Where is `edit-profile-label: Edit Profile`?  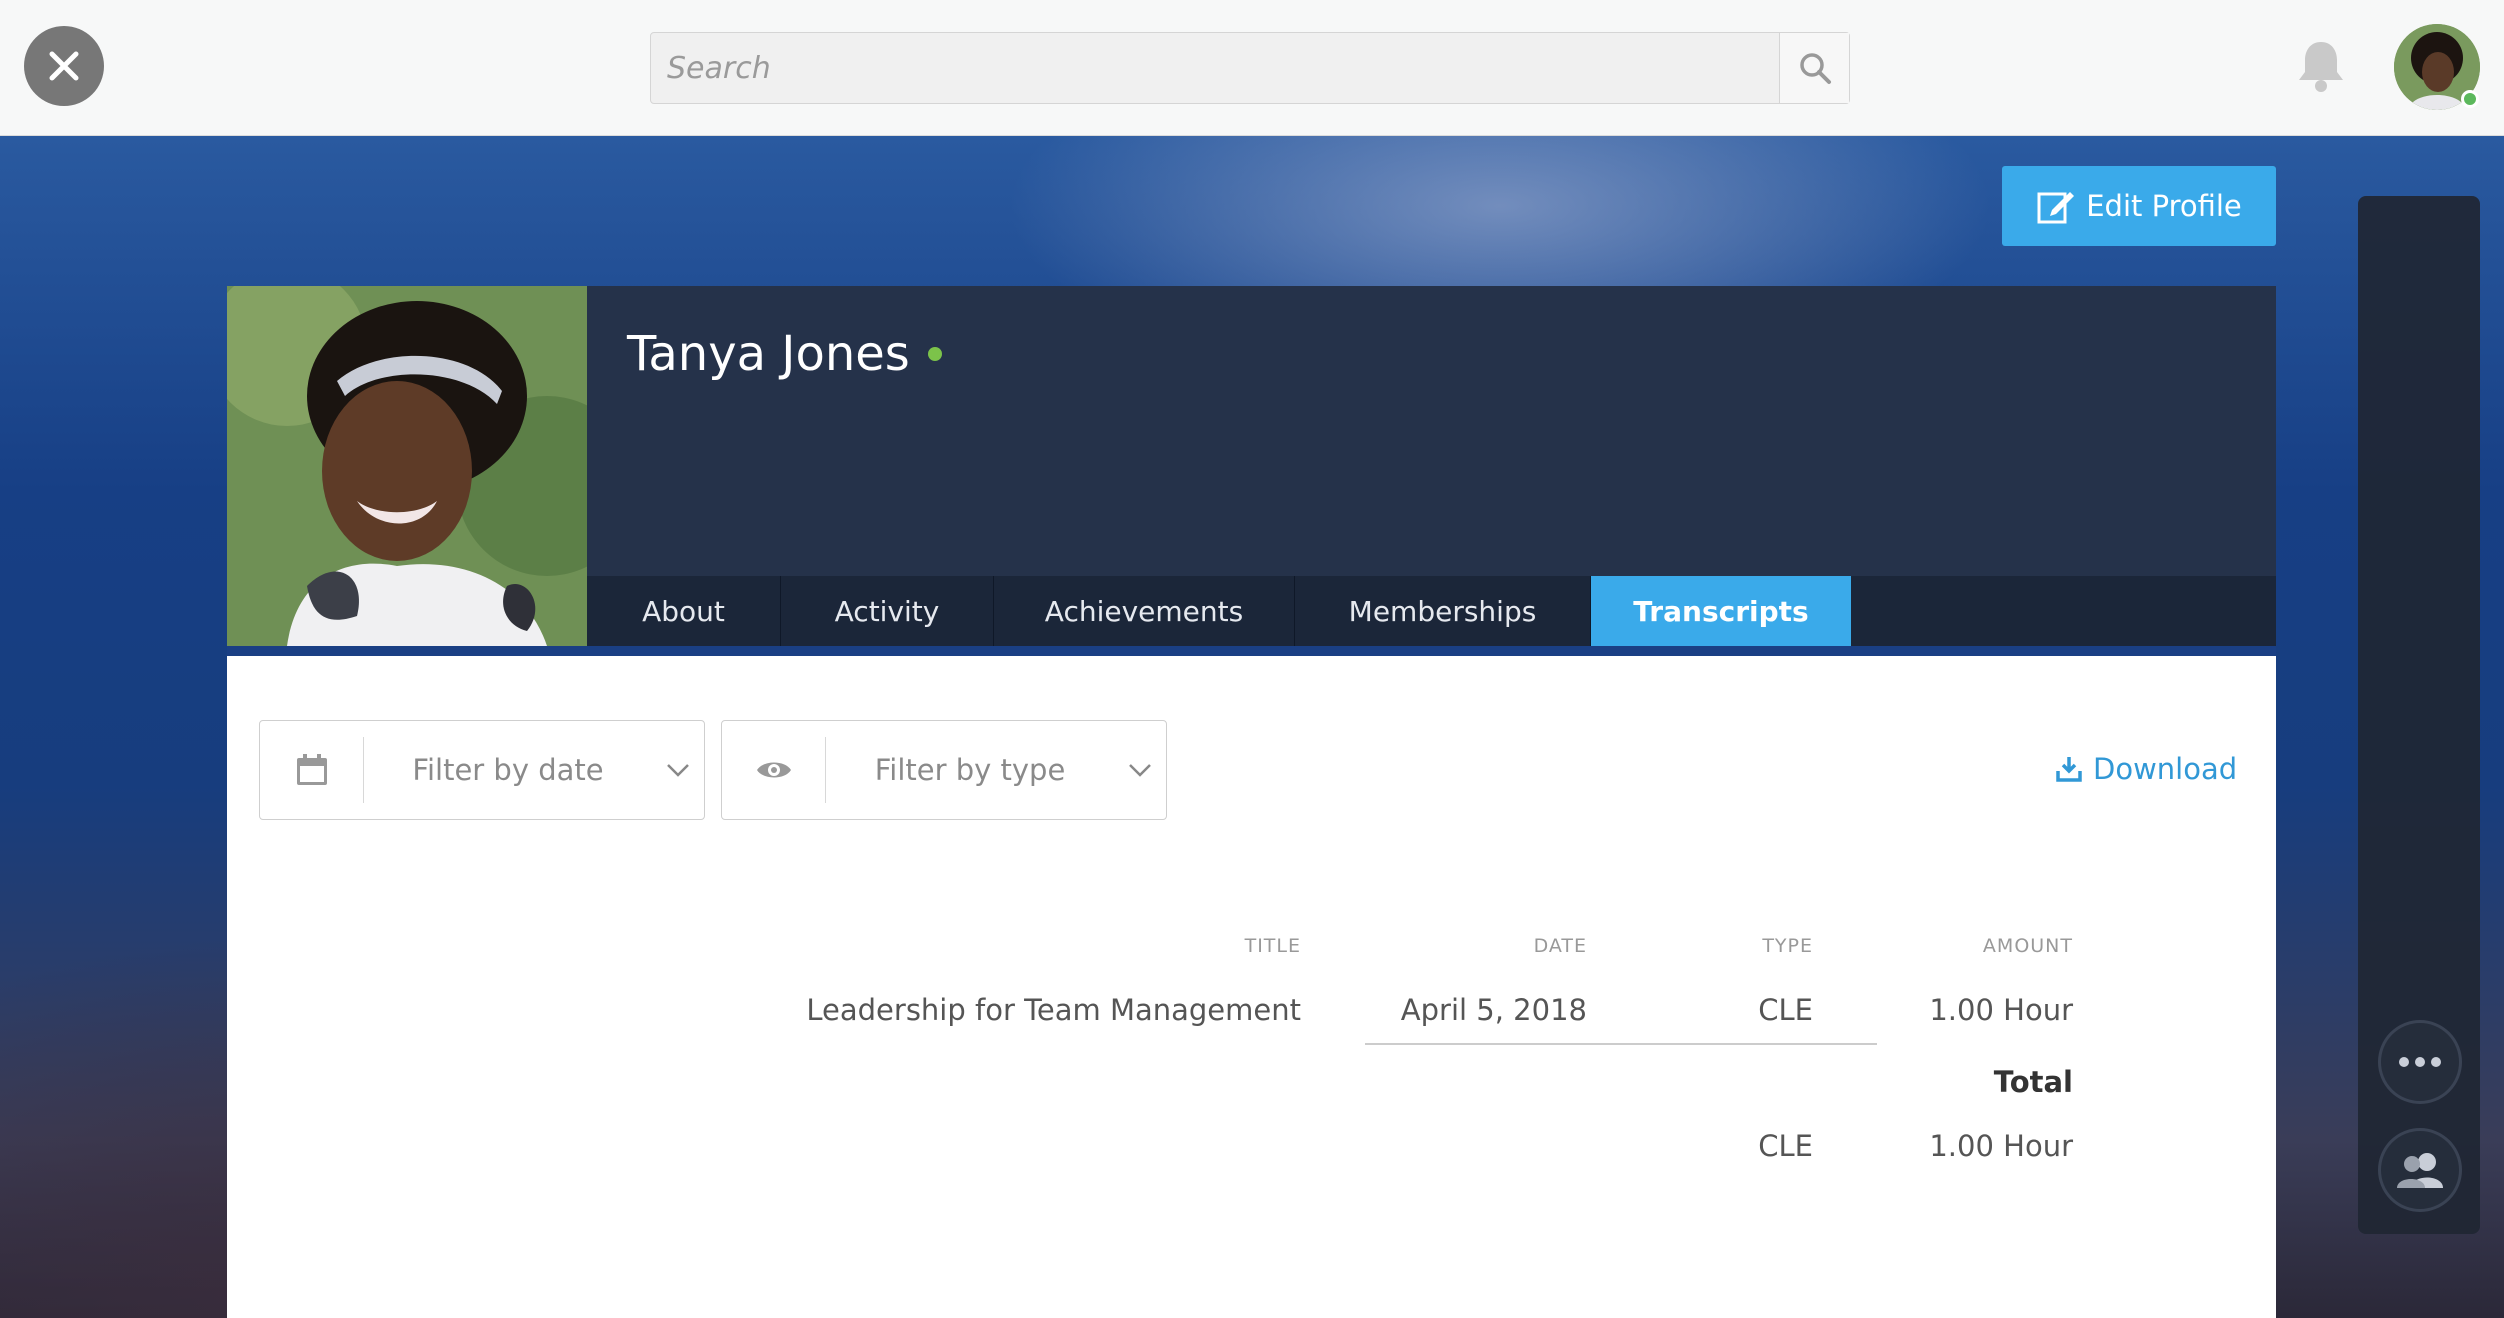
edit-profile-label: Edit Profile is located at coordinates (2164, 206).